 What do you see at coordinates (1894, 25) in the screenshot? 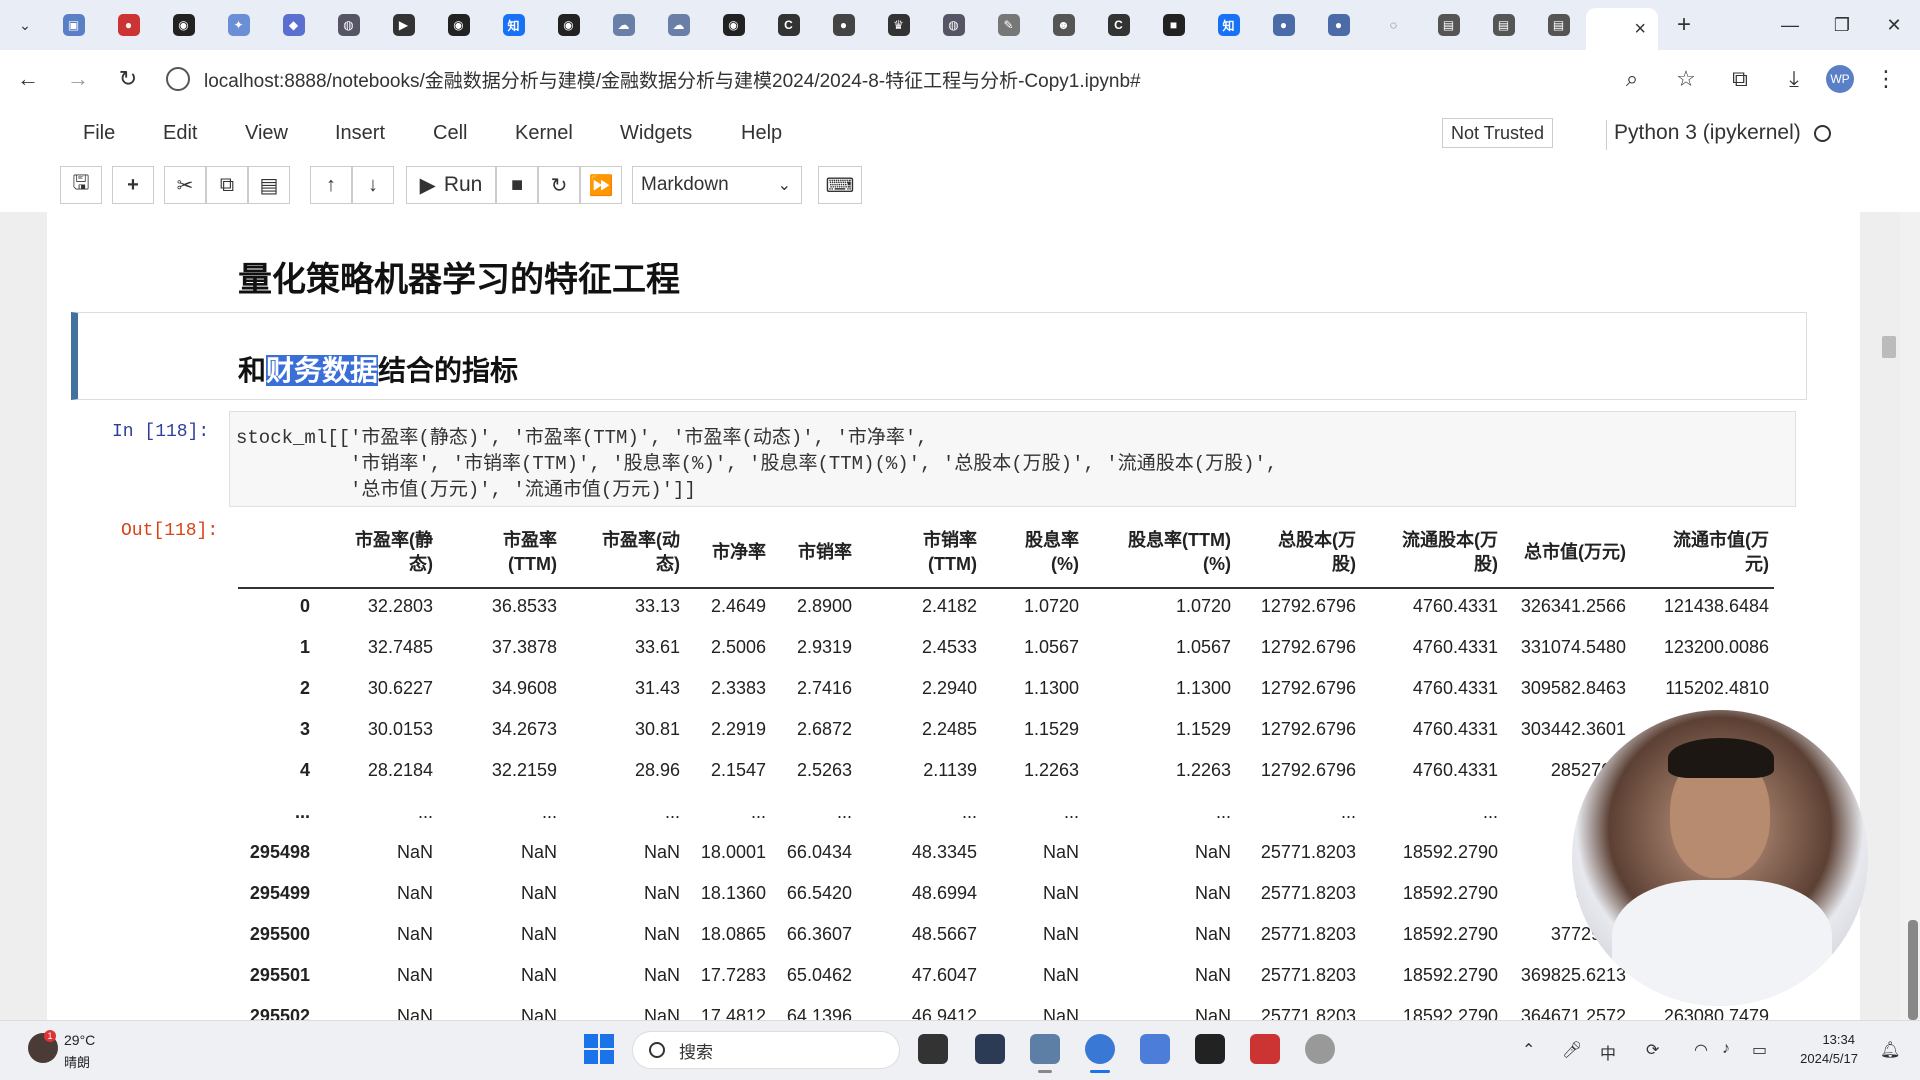
I see `close-window-icon: ✕` at bounding box center [1894, 25].